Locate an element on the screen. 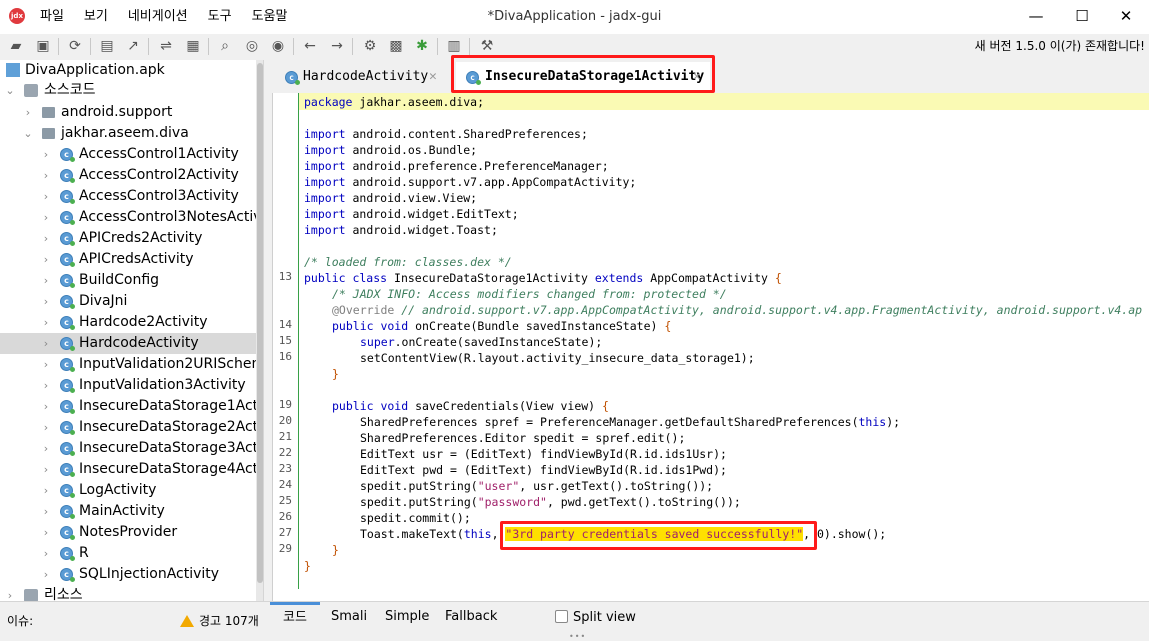  export-icon: ↗ is located at coordinates (133, 46).